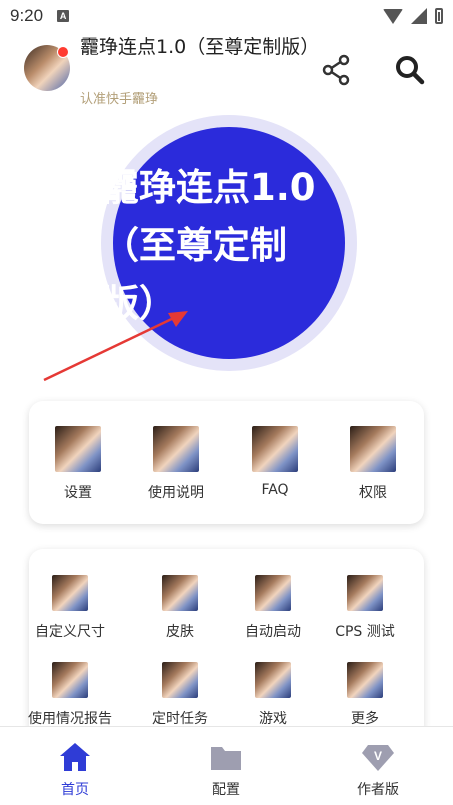 Image resolution: width=453 pixels, height=805 pixels. Describe the element at coordinates (63, 16) in the screenshot. I see `a-icon: A` at that location.